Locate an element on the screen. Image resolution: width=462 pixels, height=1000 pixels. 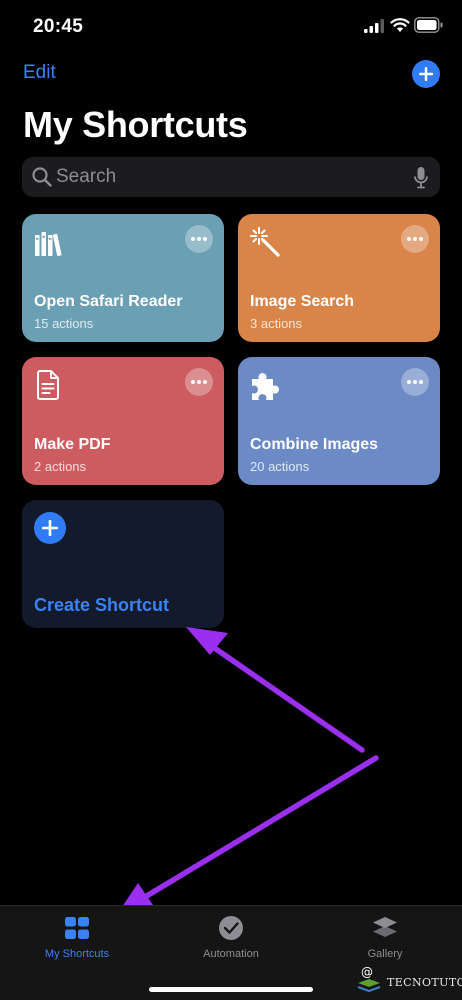
shortcut-title: Open Safari Reader is located at coordinates (108, 301).